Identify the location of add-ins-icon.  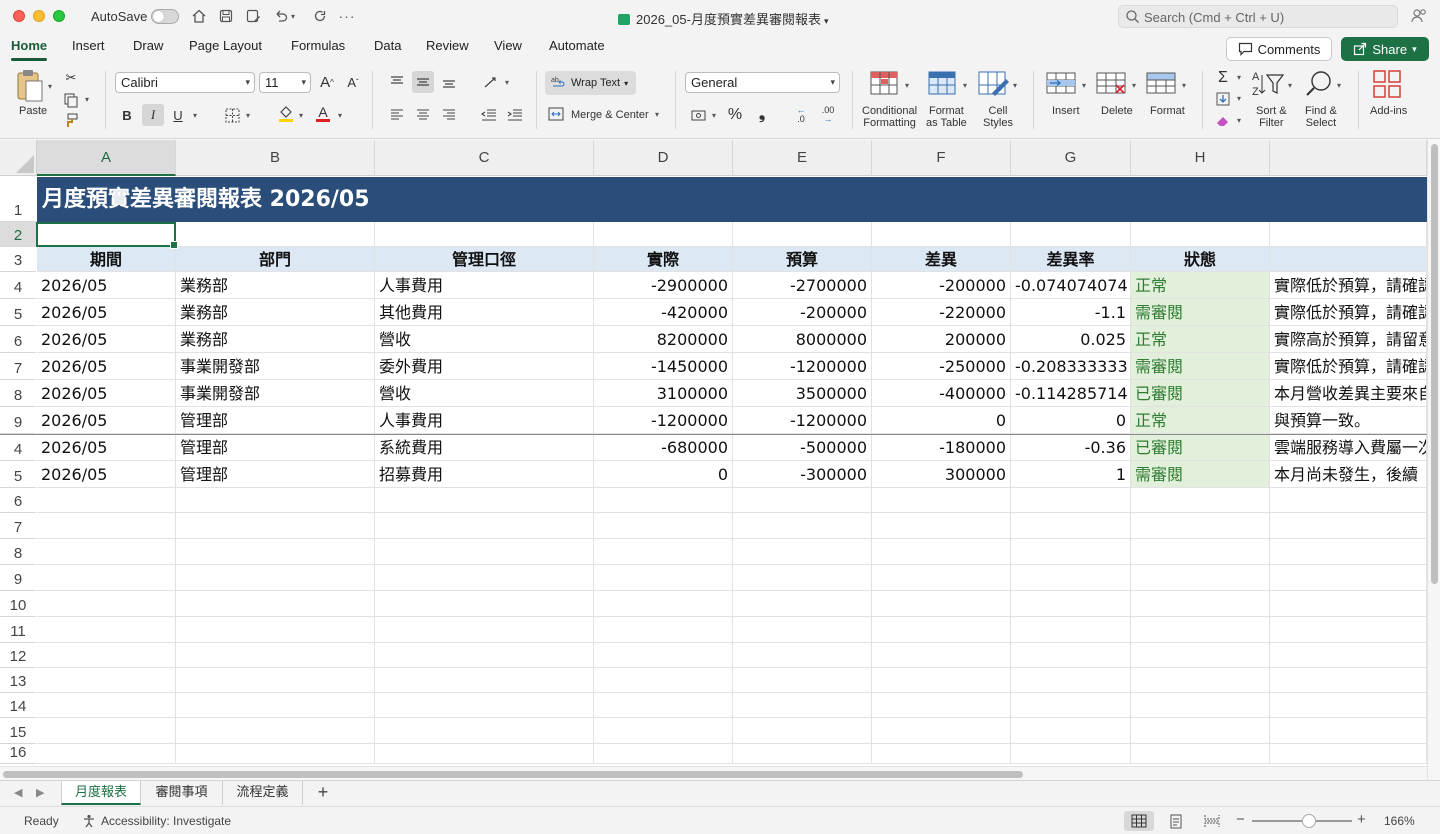
(1387, 85).